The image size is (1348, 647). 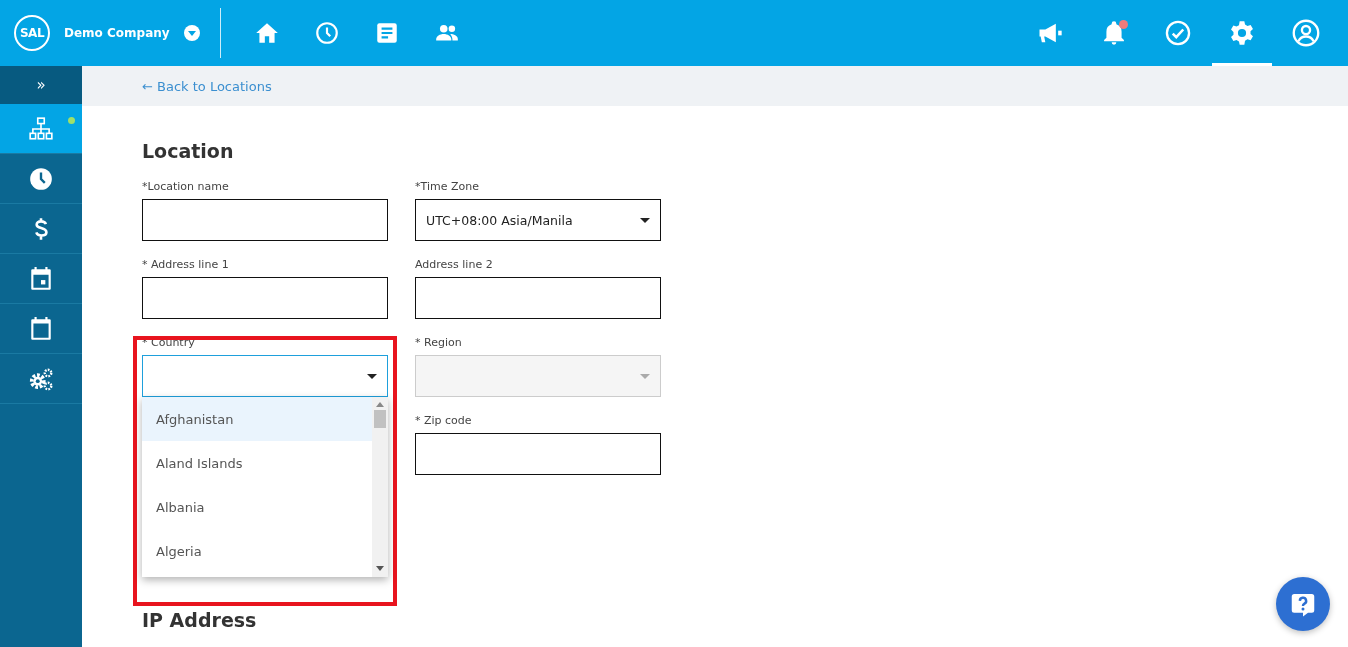 What do you see at coordinates (200, 620) in the screenshot?
I see `section-heading: IP Address` at bounding box center [200, 620].